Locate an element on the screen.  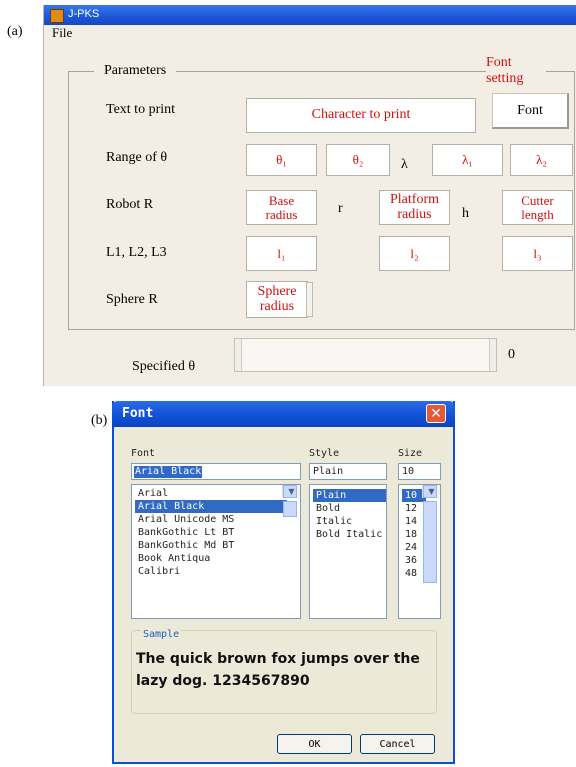
slider-right-arrow is located at coordinates (492, 355).